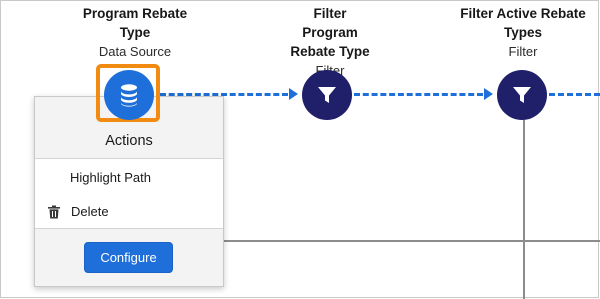  I want to click on node-filter-program-rebate-type: Filter Program Rebate Type Filter, so click(330, 42).